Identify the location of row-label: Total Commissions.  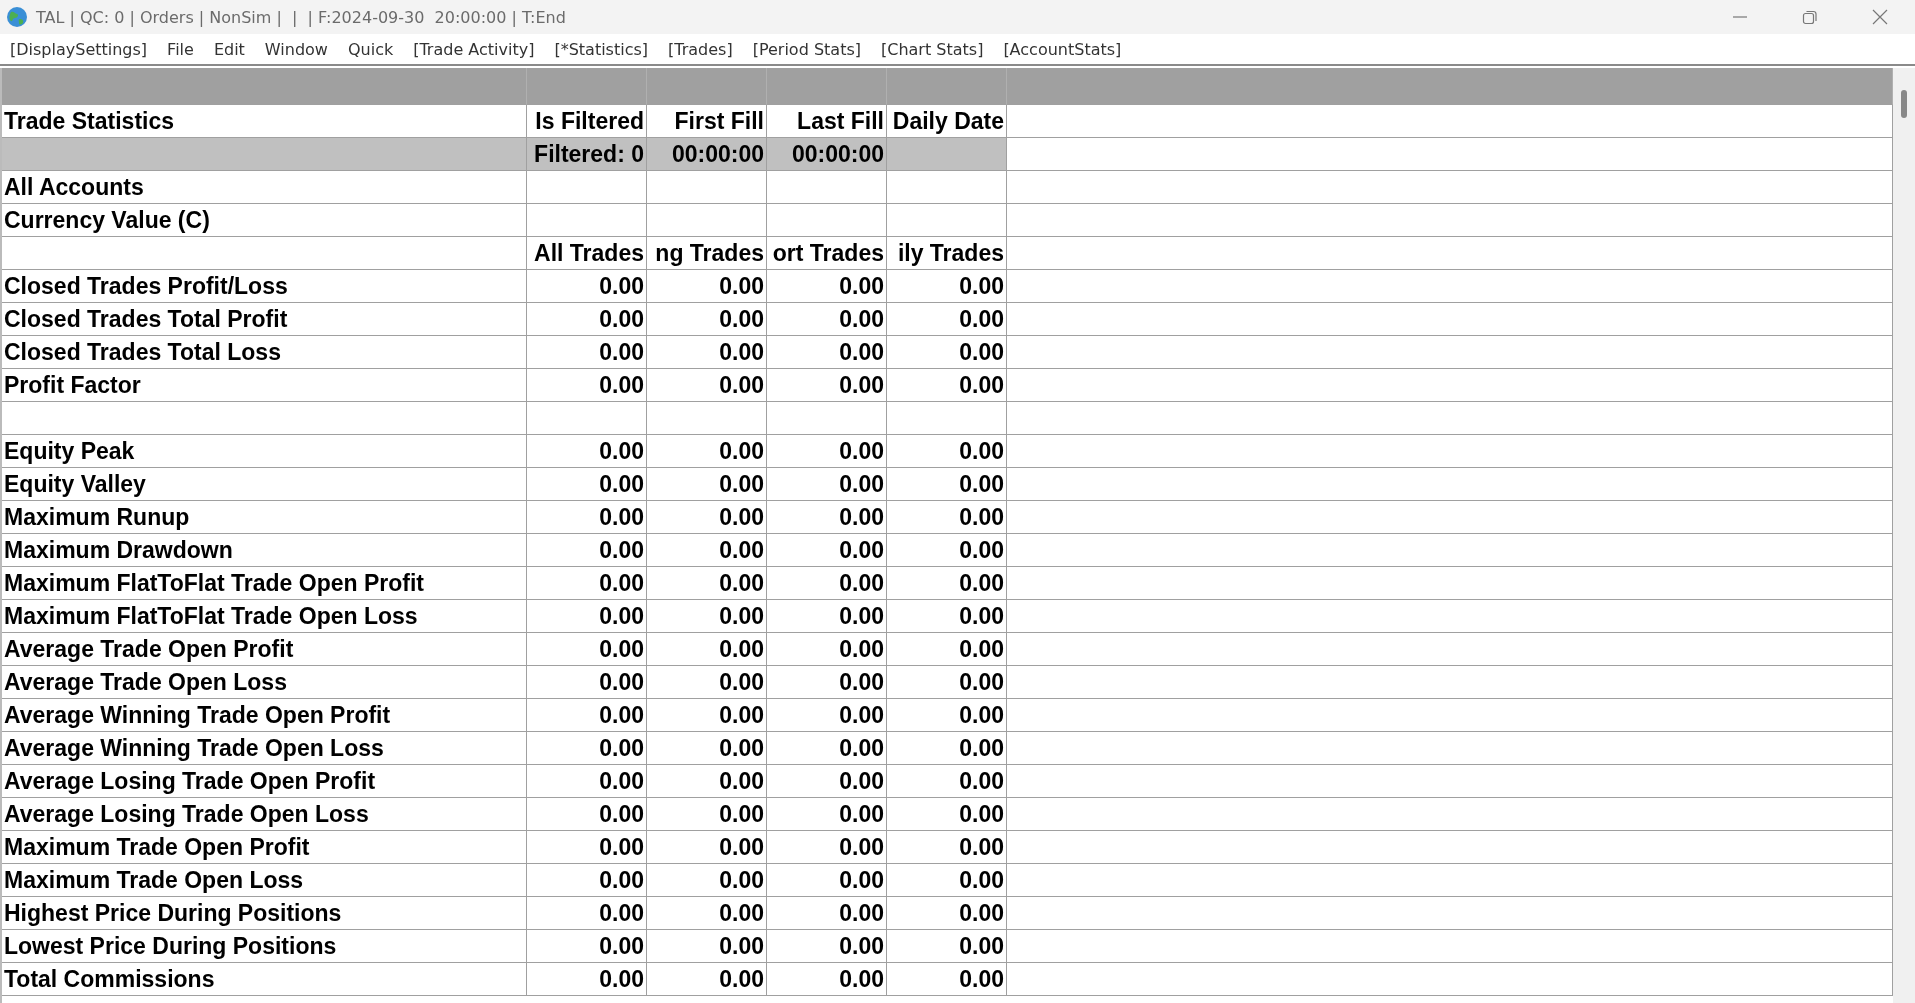
(264, 979).